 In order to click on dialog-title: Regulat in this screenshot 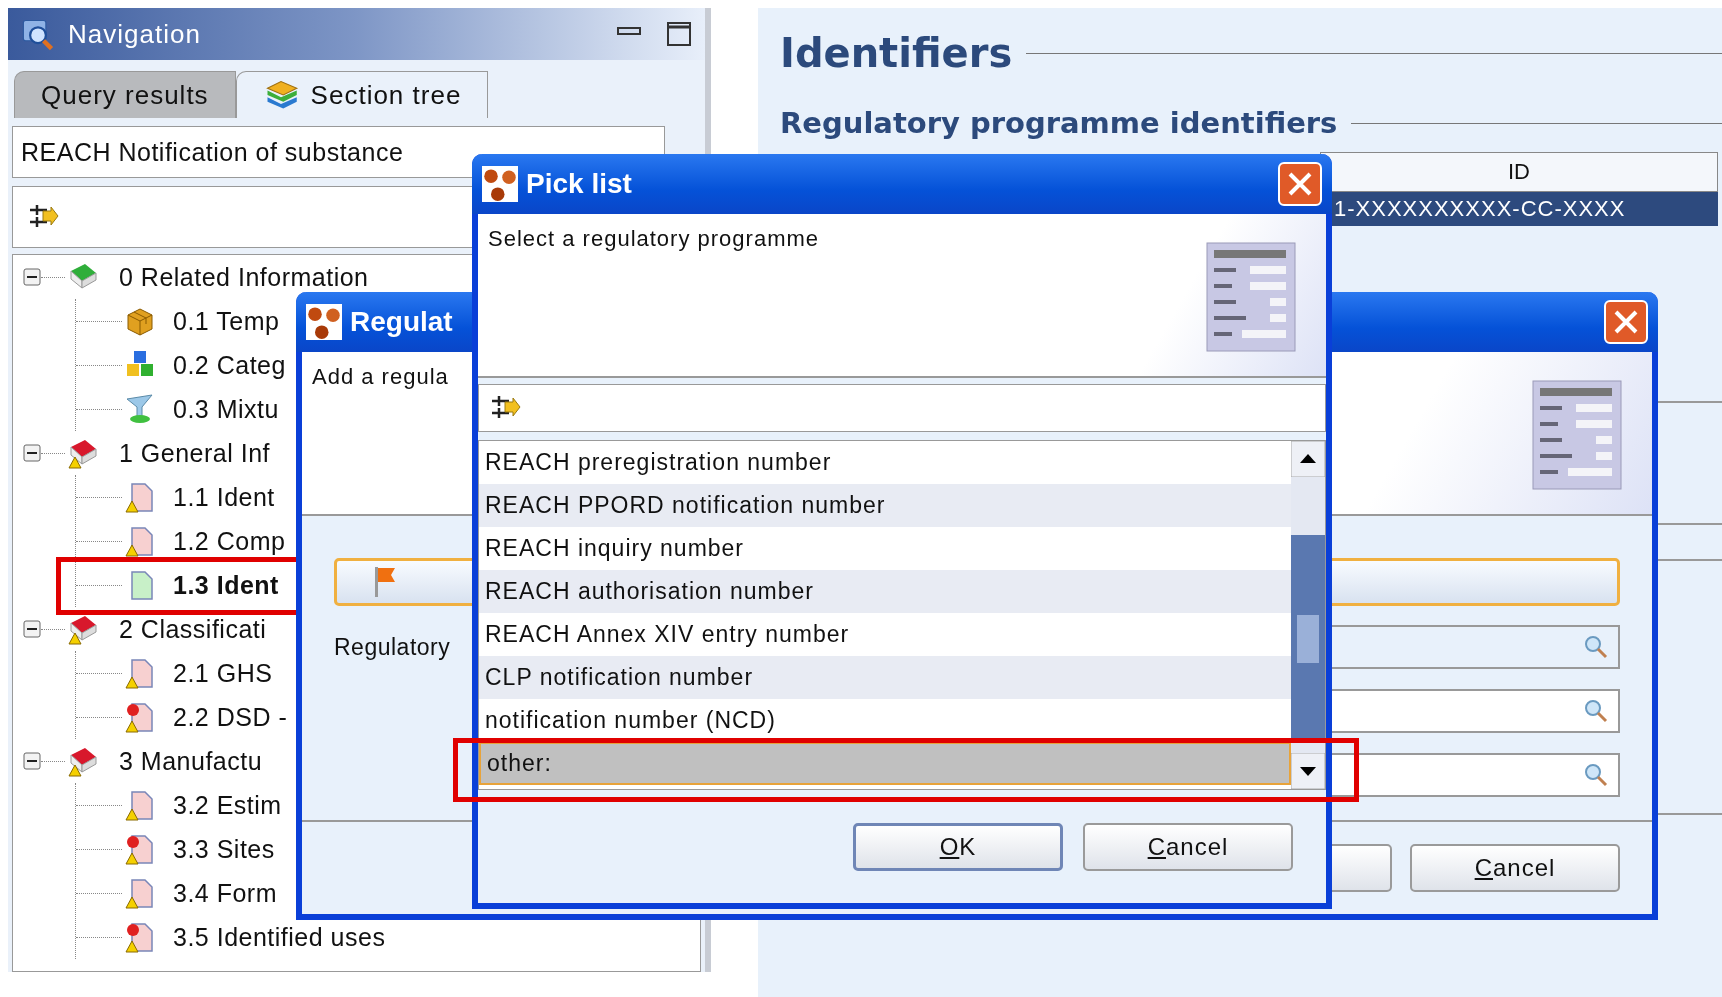, I will do `click(401, 322)`.